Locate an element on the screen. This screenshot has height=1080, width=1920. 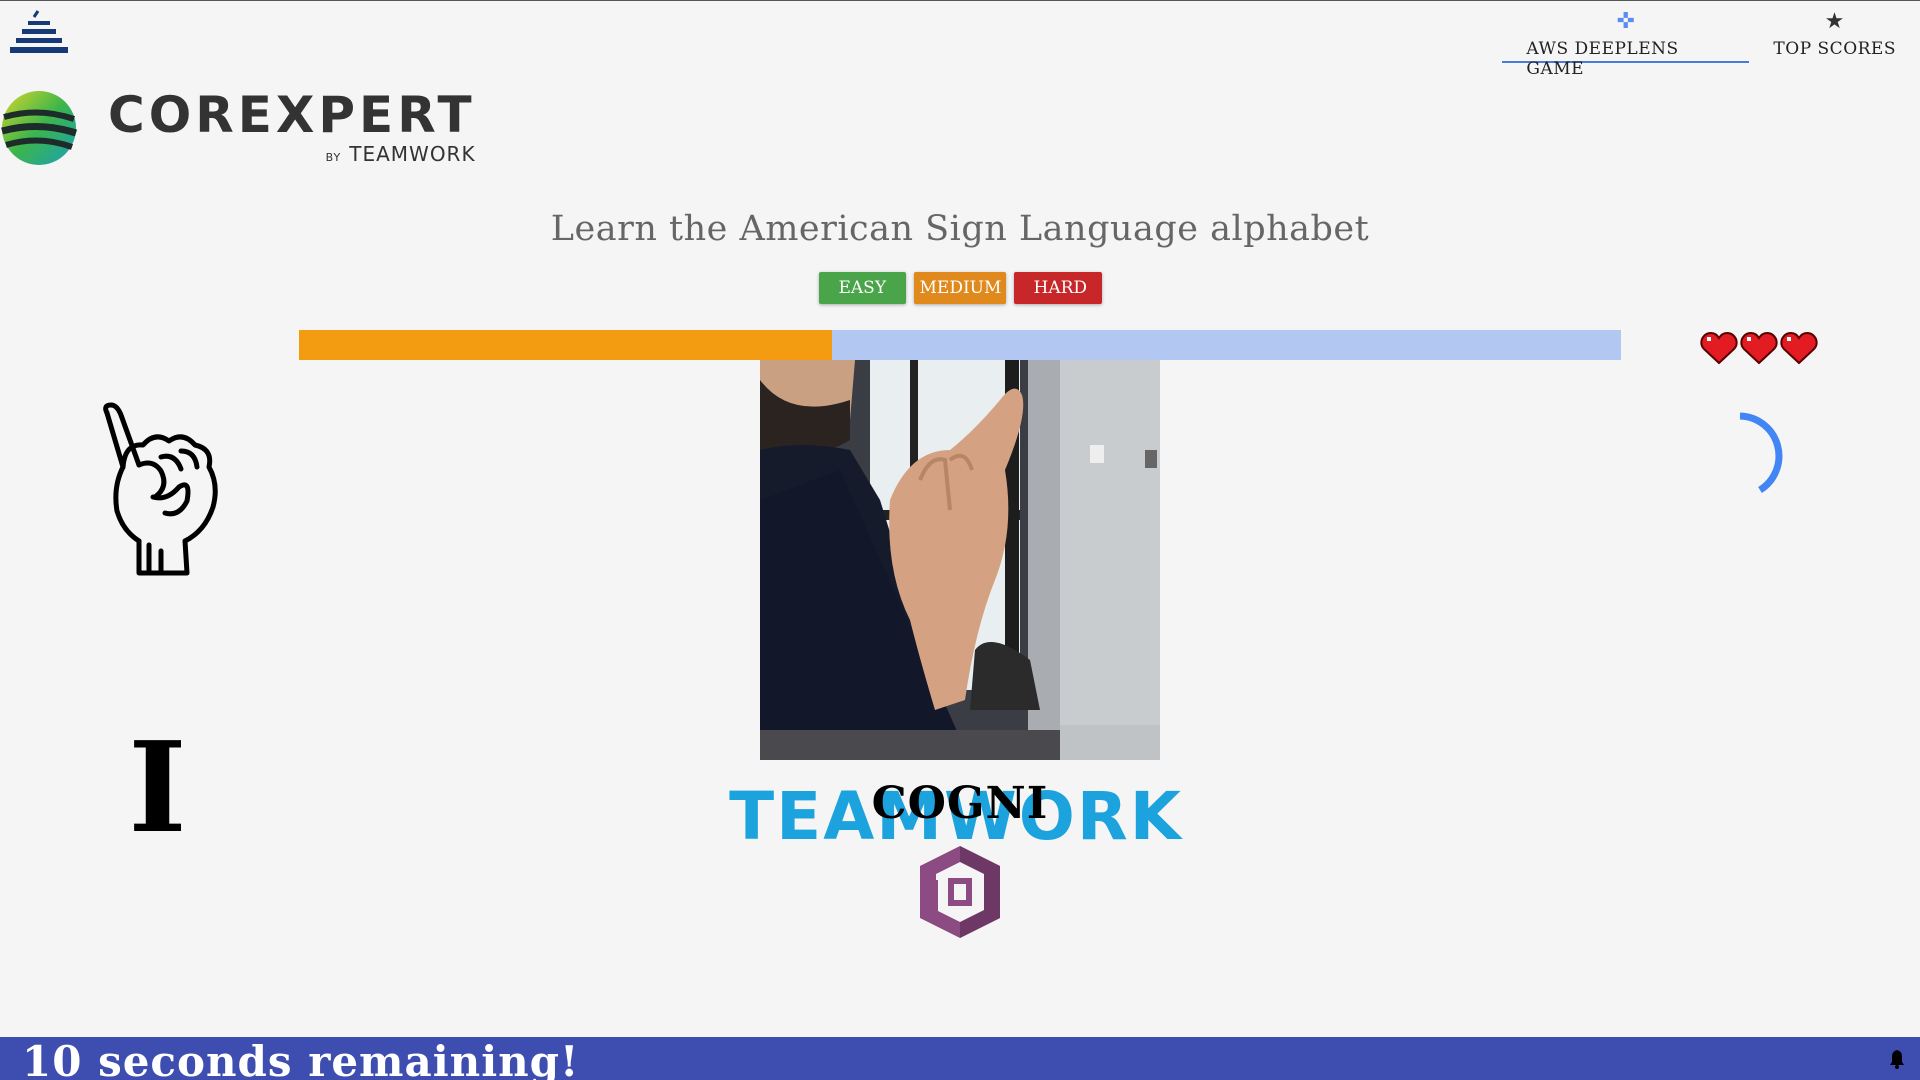
camera-video-frame is located at coordinates (960, 560).